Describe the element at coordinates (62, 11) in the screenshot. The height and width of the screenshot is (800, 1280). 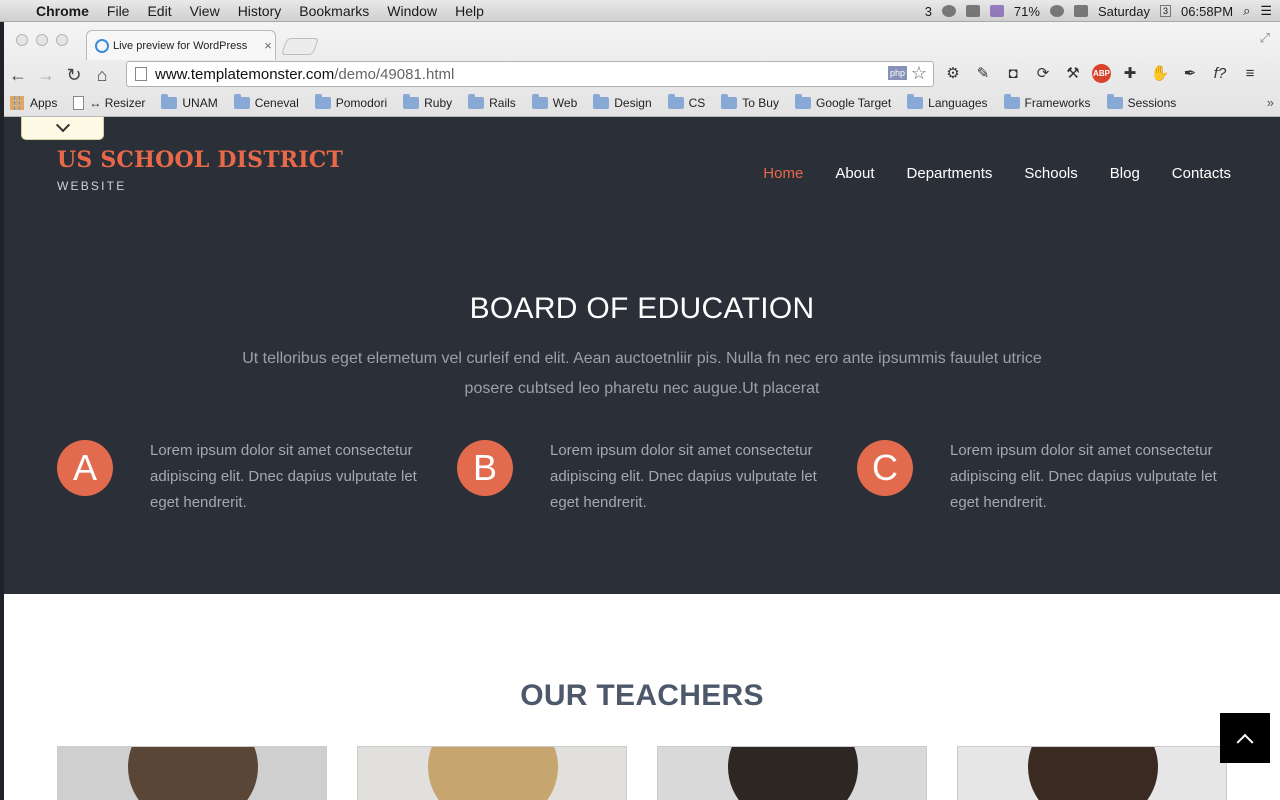
I see `menu-app-name: Chrome` at that location.